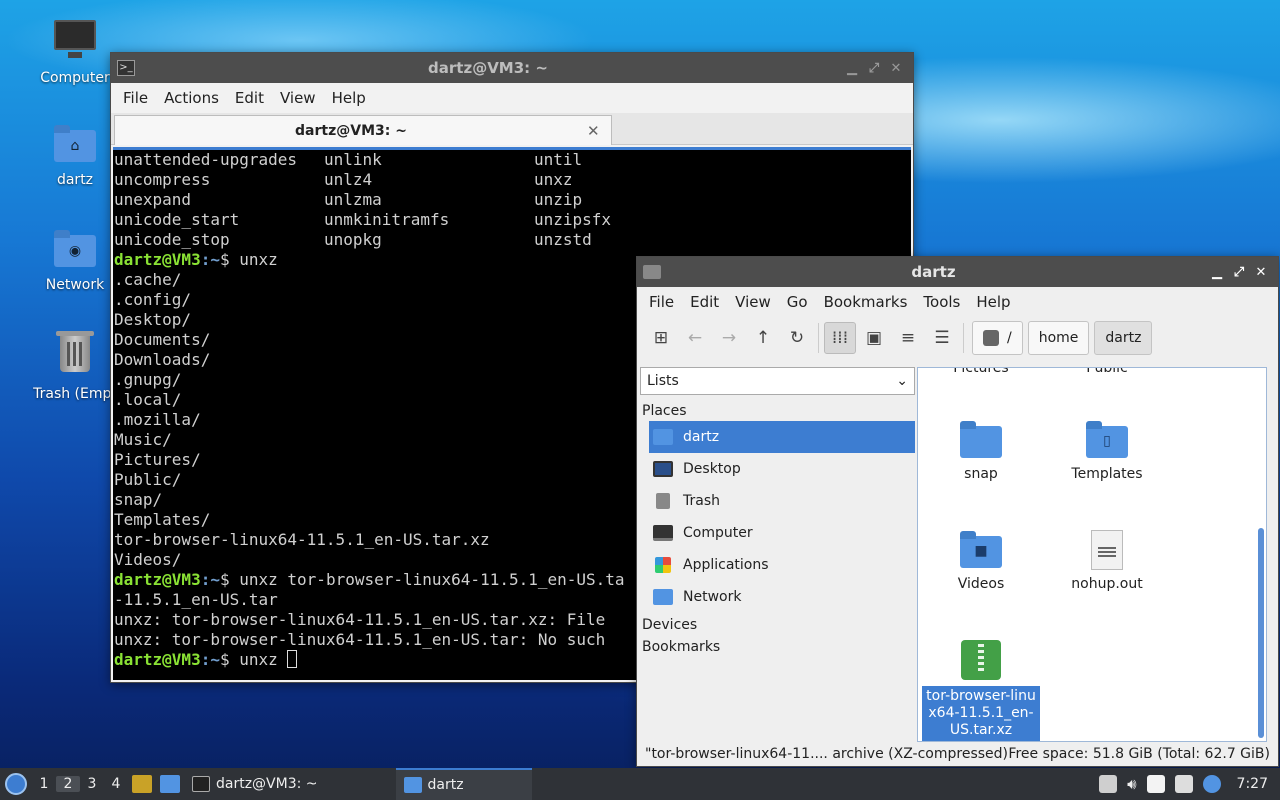  Describe the element at coordinates (777, 501) in the screenshot. I see `places-item-trash: Trash` at that location.